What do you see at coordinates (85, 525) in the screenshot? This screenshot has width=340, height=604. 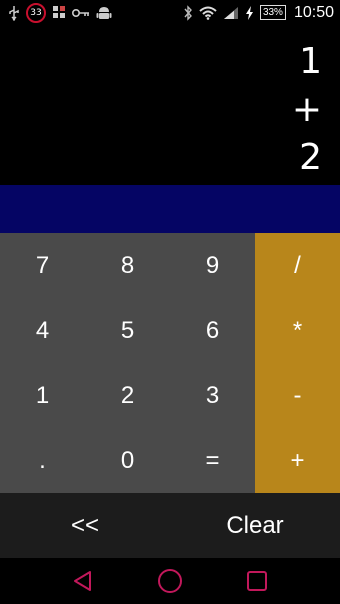 I see `backspace-button: <<` at bounding box center [85, 525].